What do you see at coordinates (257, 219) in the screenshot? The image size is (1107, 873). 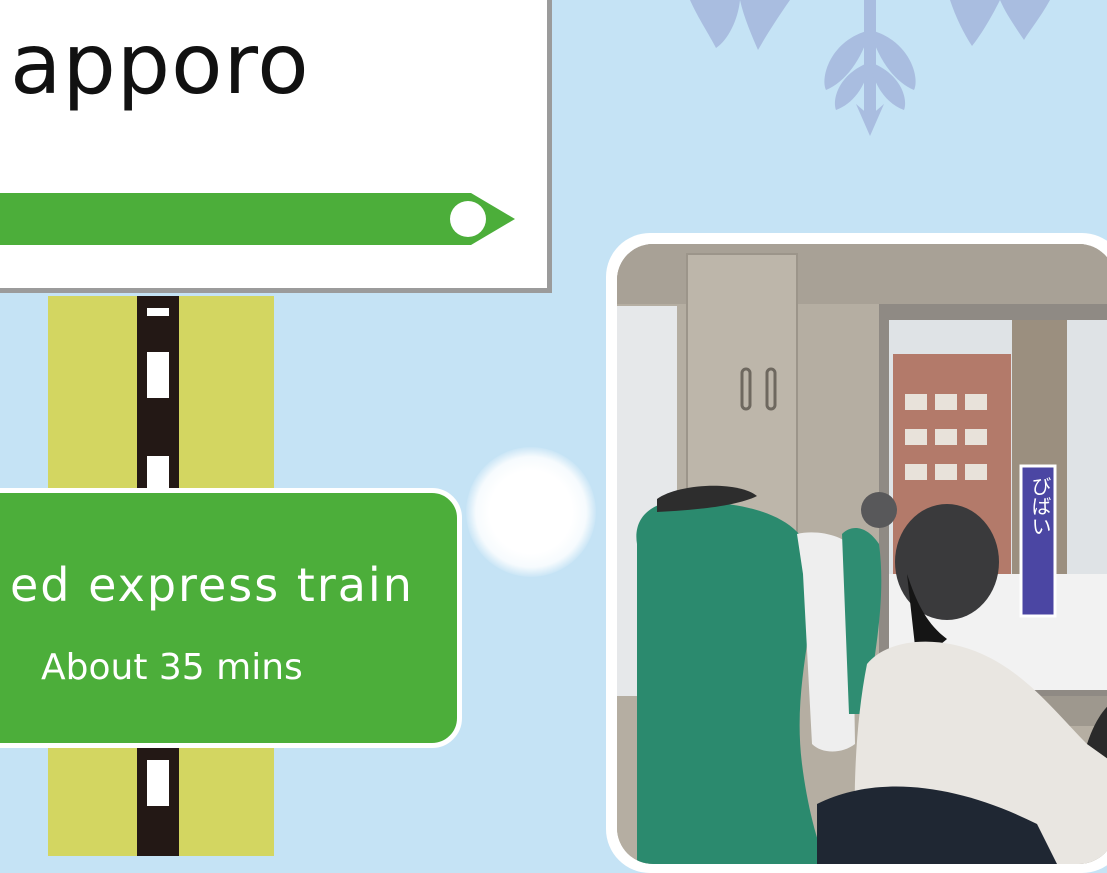 I see `route-arrow-icon` at bounding box center [257, 219].